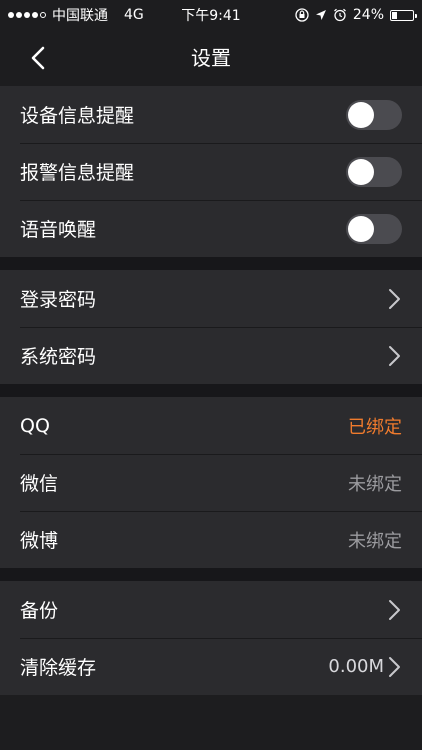  What do you see at coordinates (211, 228) in the screenshot?
I see `settings-row-voice-wake: 语音唤醒` at bounding box center [211, 228].